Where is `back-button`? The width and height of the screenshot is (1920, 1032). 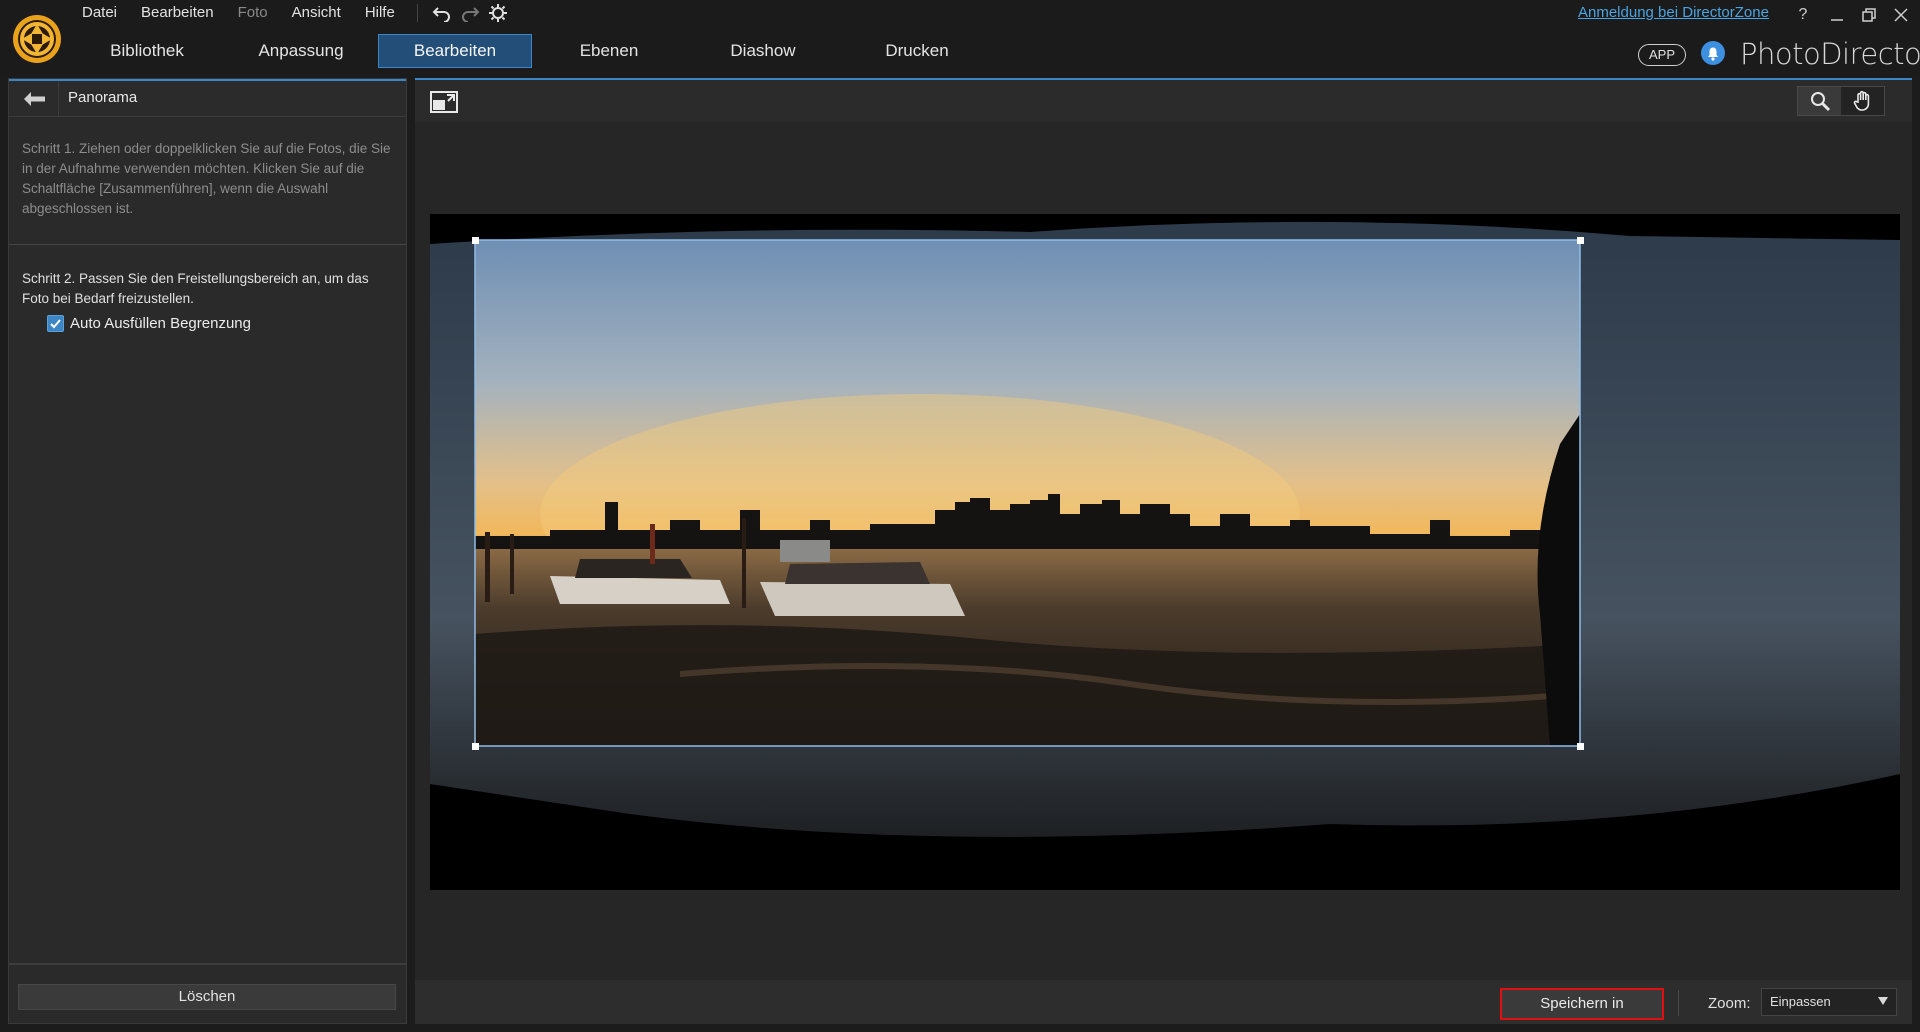
back-button is located at coordinates (34, 99).